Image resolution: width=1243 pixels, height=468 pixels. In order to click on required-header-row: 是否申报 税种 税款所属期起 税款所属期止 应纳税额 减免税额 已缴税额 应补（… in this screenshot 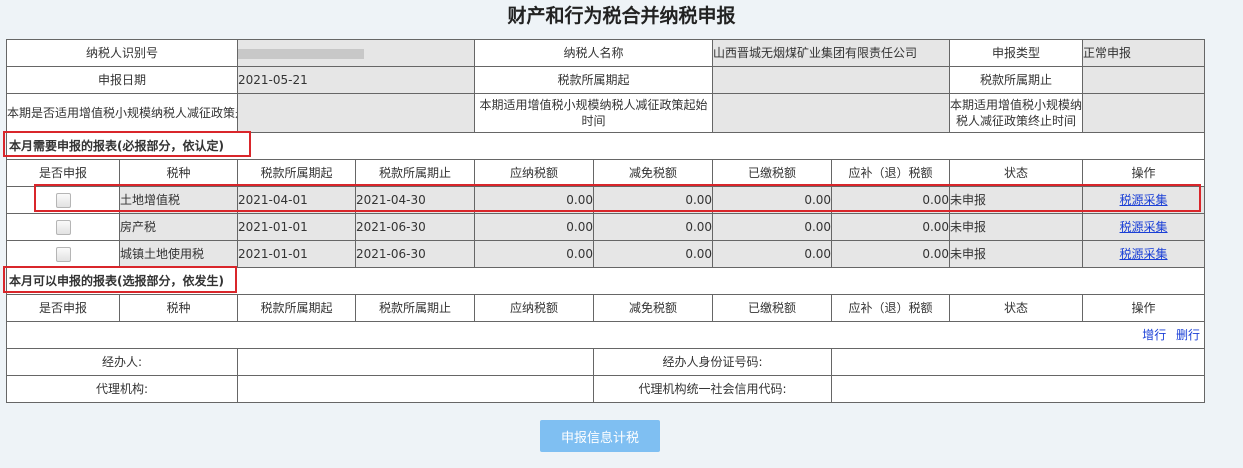, I will do `click(606, 173)`.